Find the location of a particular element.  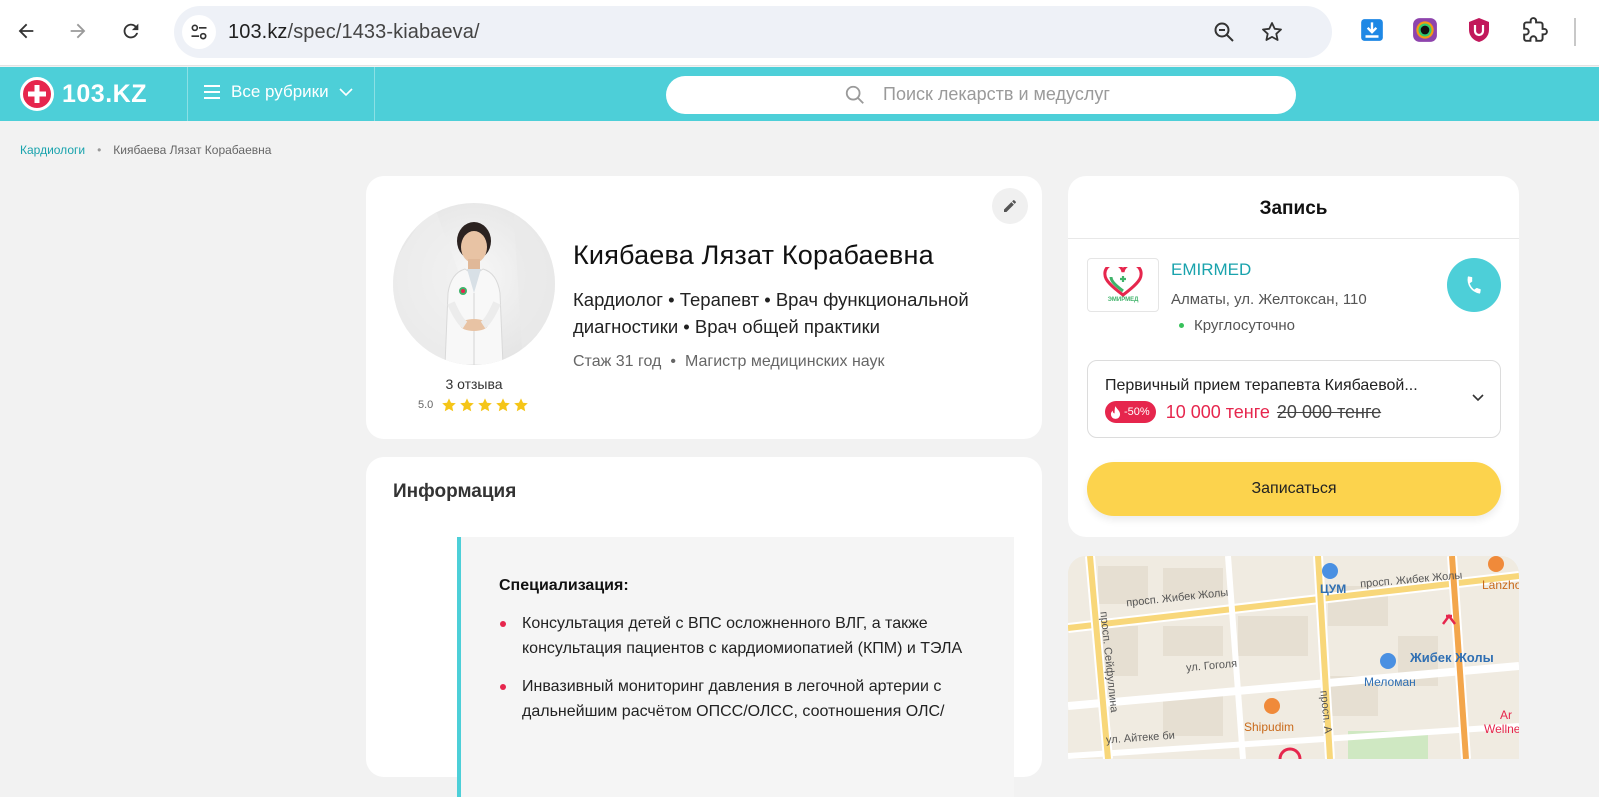

open-status-dot is located at coordinates (1181, 325).